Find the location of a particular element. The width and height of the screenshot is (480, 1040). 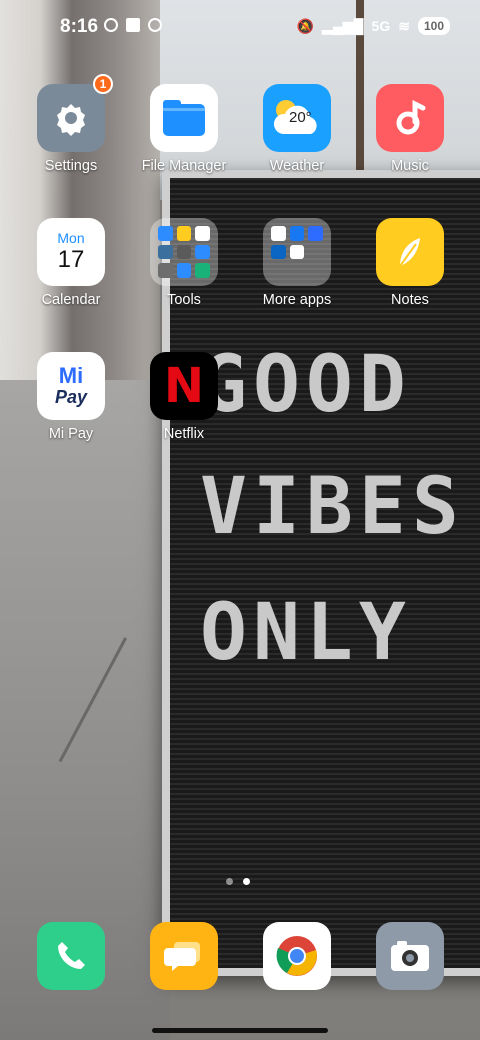

app-settings: 1 Settings is located at coordinates (71, 124).